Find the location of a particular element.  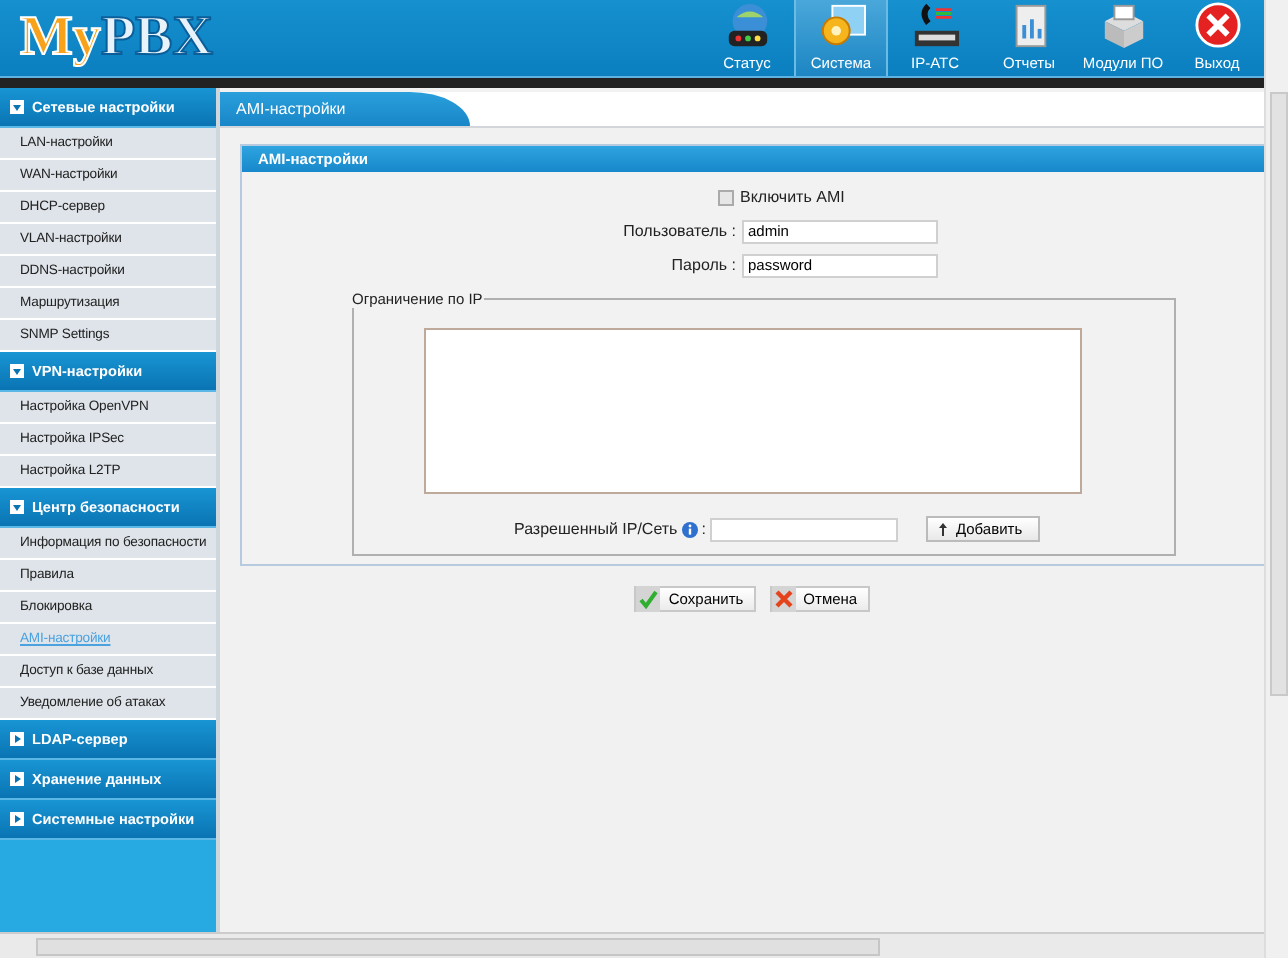

info-icon is located at coordinates (689, 529).